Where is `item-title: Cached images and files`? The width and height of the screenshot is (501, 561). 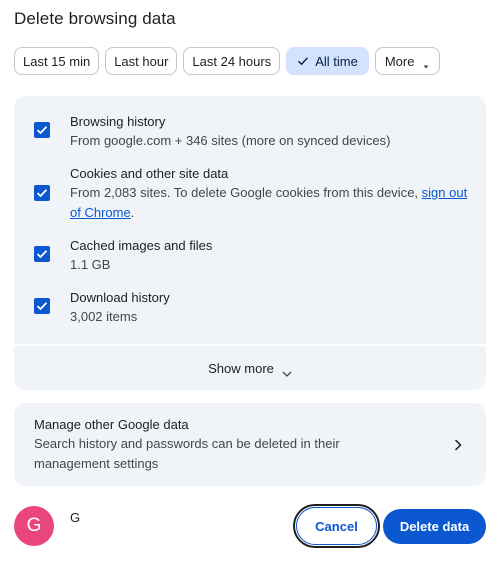
item-title: Cached images and files is located at coordinates (141, 245).